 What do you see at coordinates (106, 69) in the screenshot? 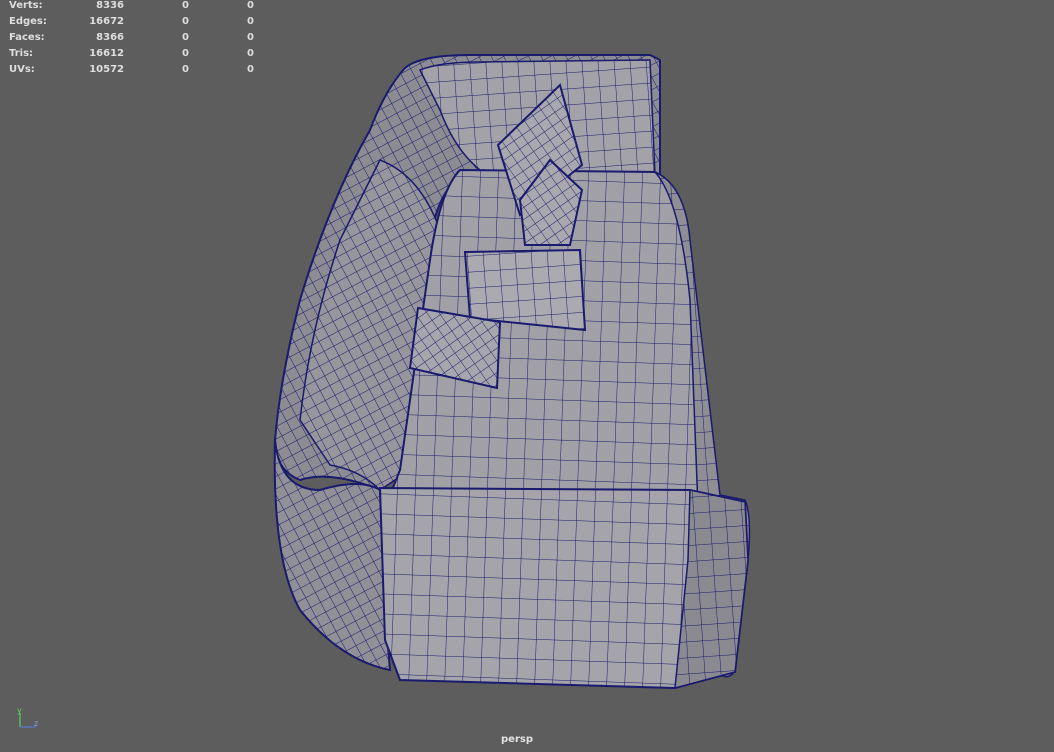
I see `hud-value-total: 10572` at bounding box center [106, 69].